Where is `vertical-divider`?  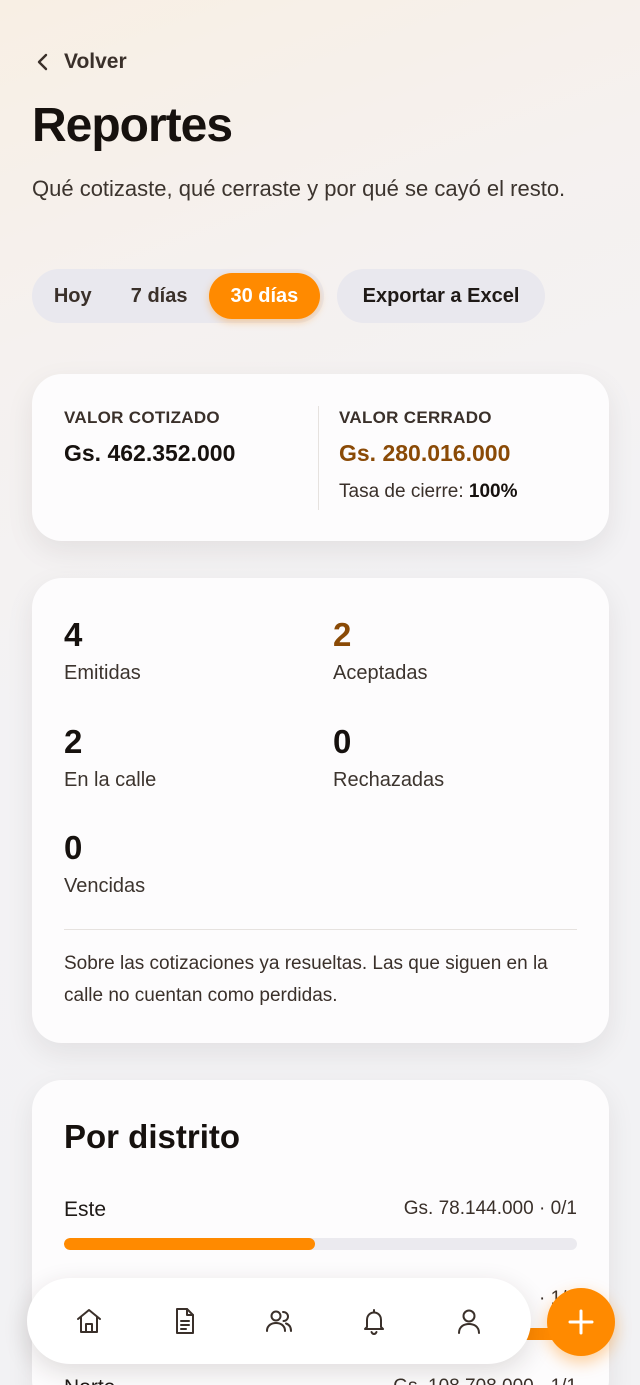 vertical-divider is located at coordinates (318, 458).